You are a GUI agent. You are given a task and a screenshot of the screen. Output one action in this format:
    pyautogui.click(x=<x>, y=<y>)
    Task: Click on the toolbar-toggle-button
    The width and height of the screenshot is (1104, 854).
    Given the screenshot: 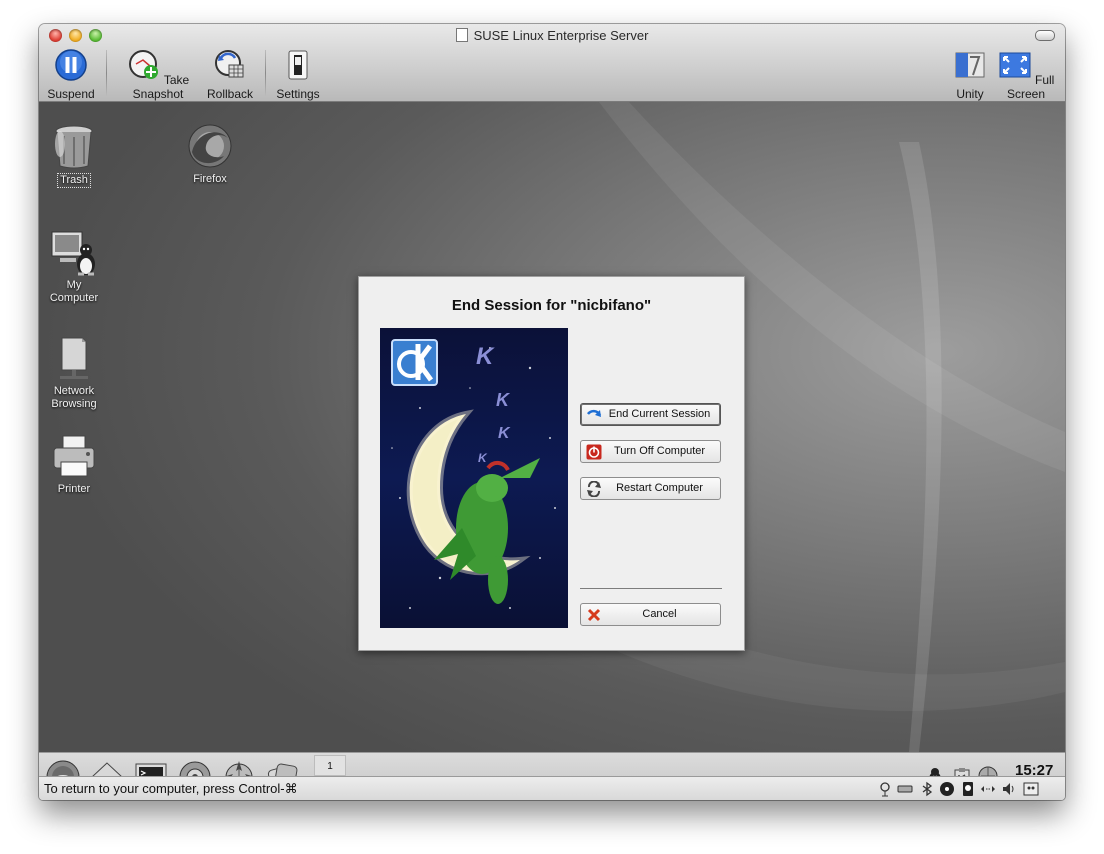 What is the action you would take?
    pyautogui.click(x=1045, y=35)
    